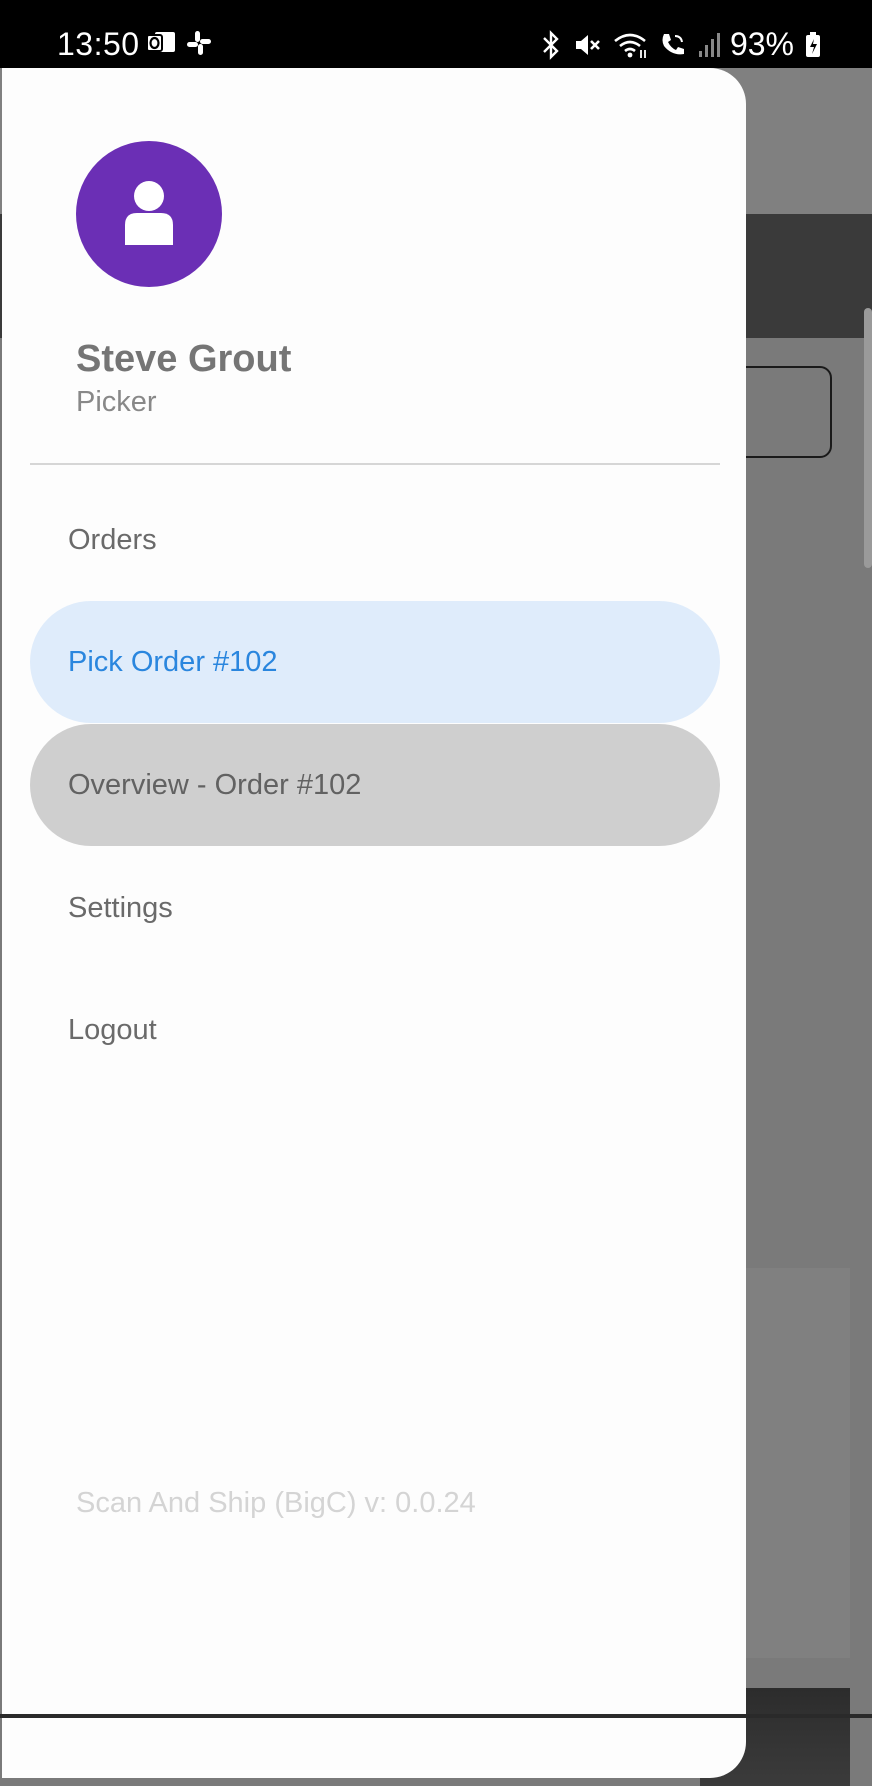 This screenshot has height=1786, width=872. Describe the element at coordinates (375, 464) in the screenshot. I see `divider` at that location.